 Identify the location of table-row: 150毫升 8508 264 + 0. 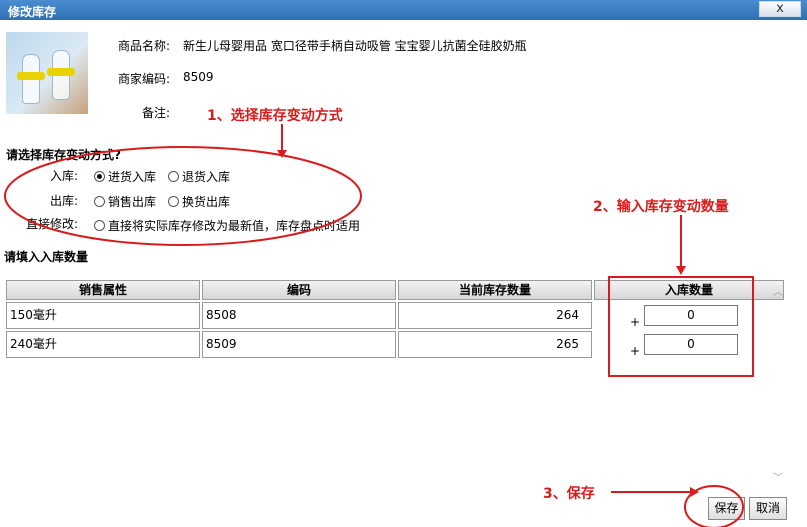
(395, 315).